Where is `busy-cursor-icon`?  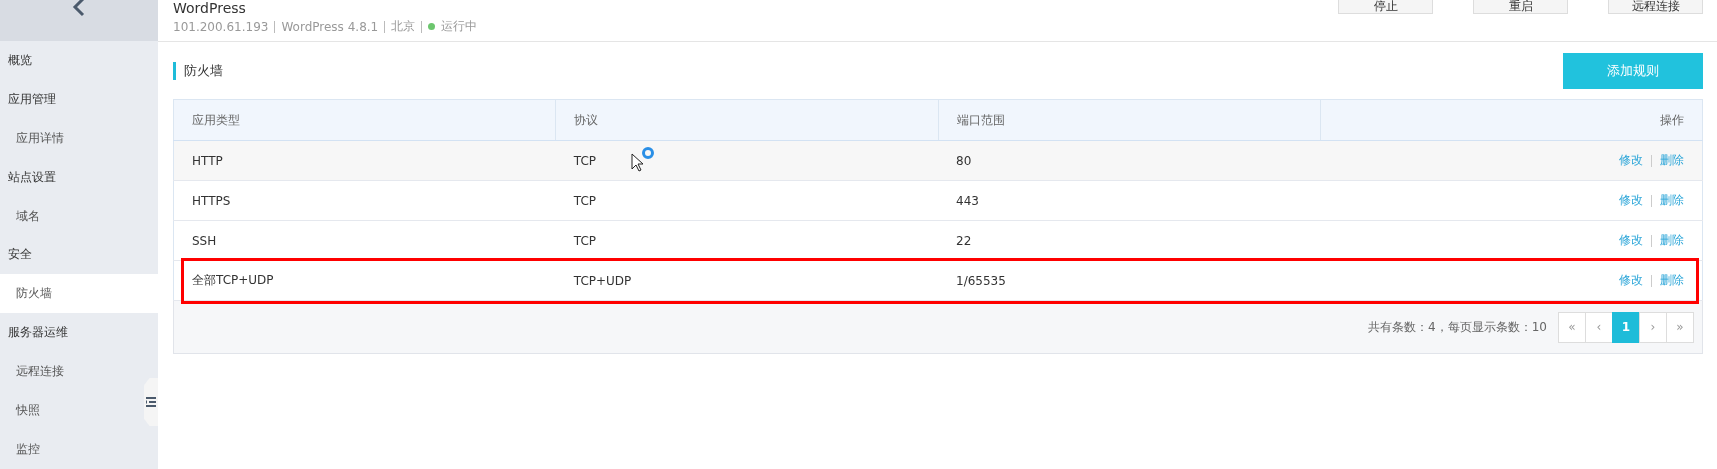
busy-cursor-icon is located at coordinates (643, 160).